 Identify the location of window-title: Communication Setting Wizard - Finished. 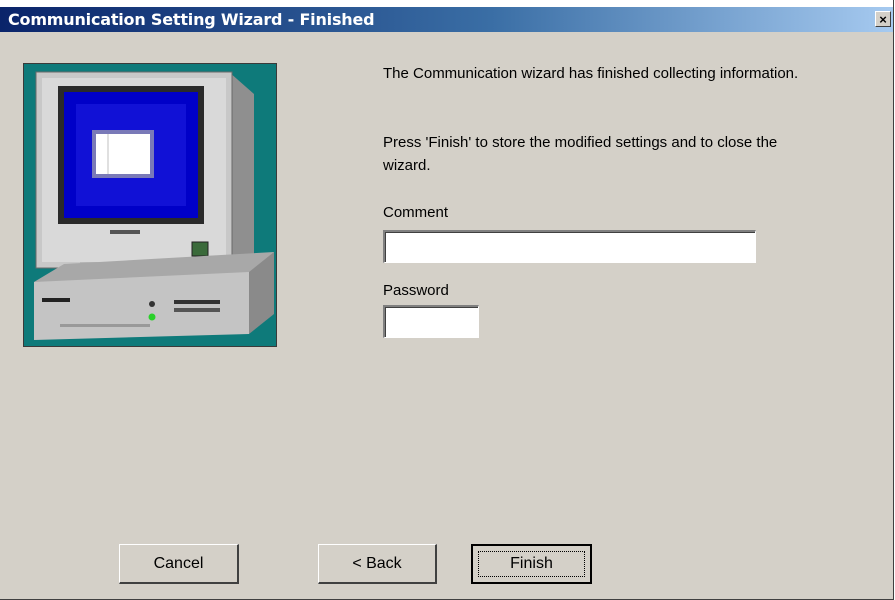
(191, 19).